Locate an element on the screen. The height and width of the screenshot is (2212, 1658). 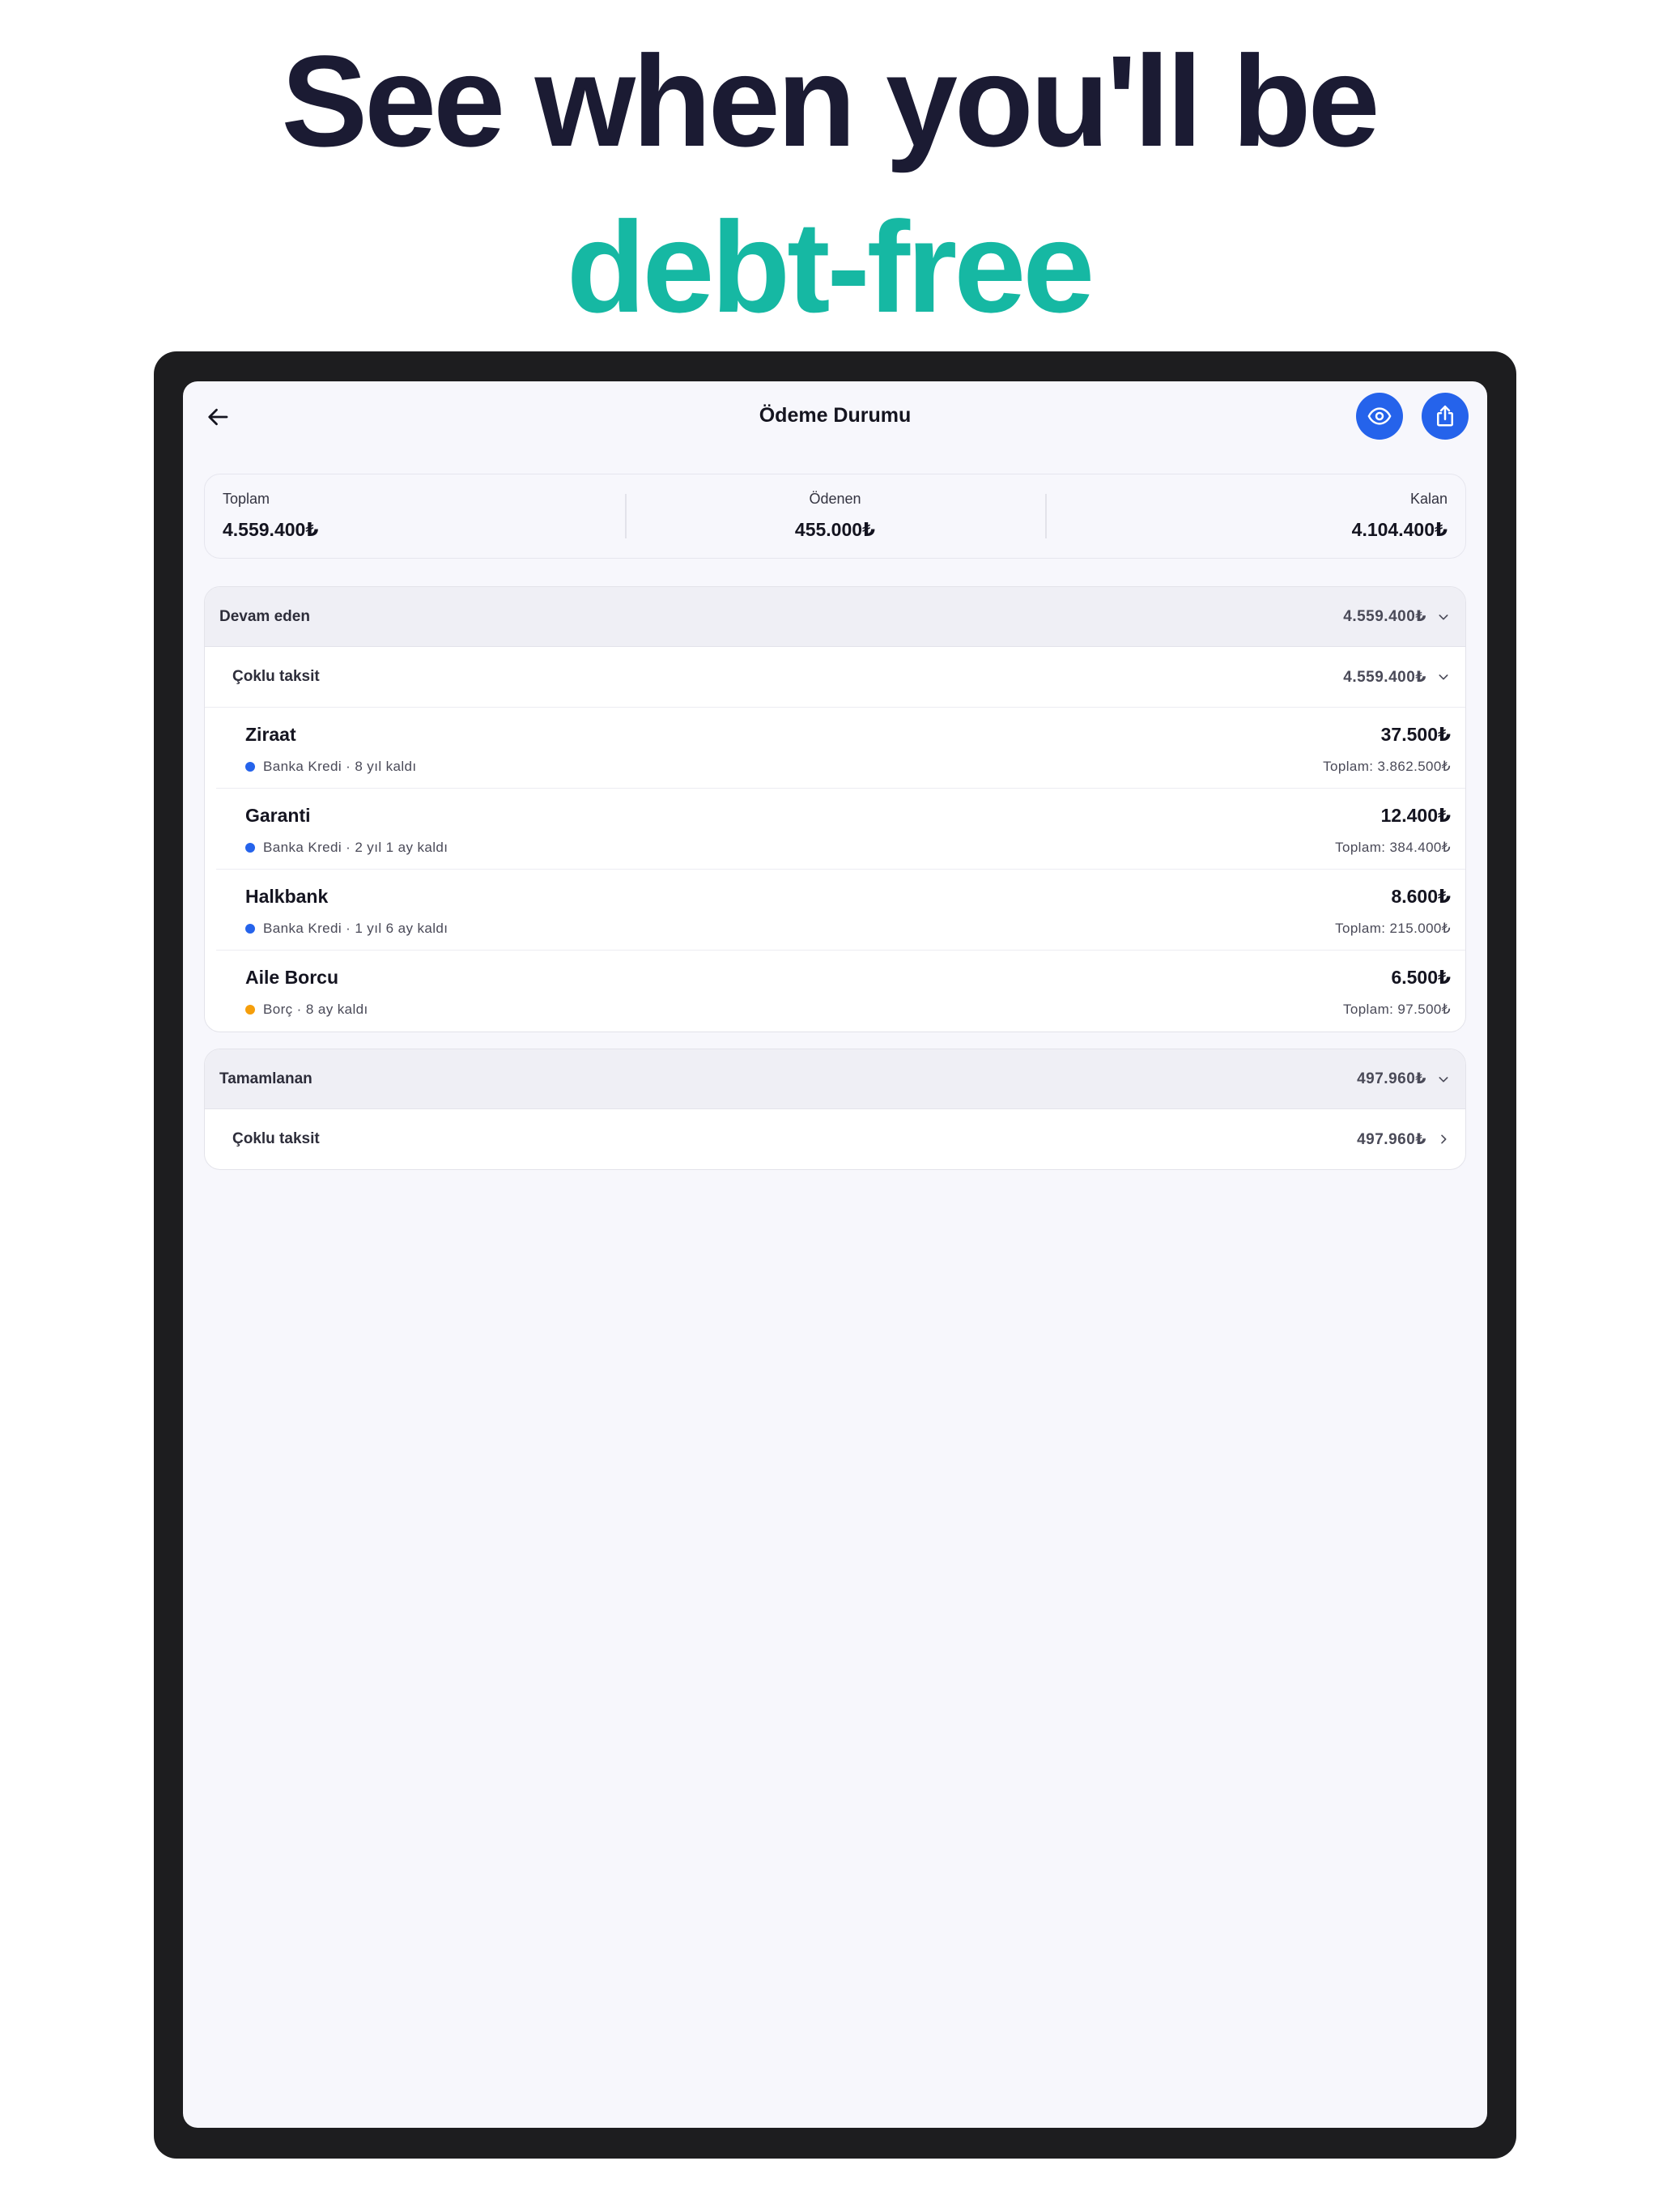
nav-bar: Ödeme Durumu is located at coordinates (835, 417).